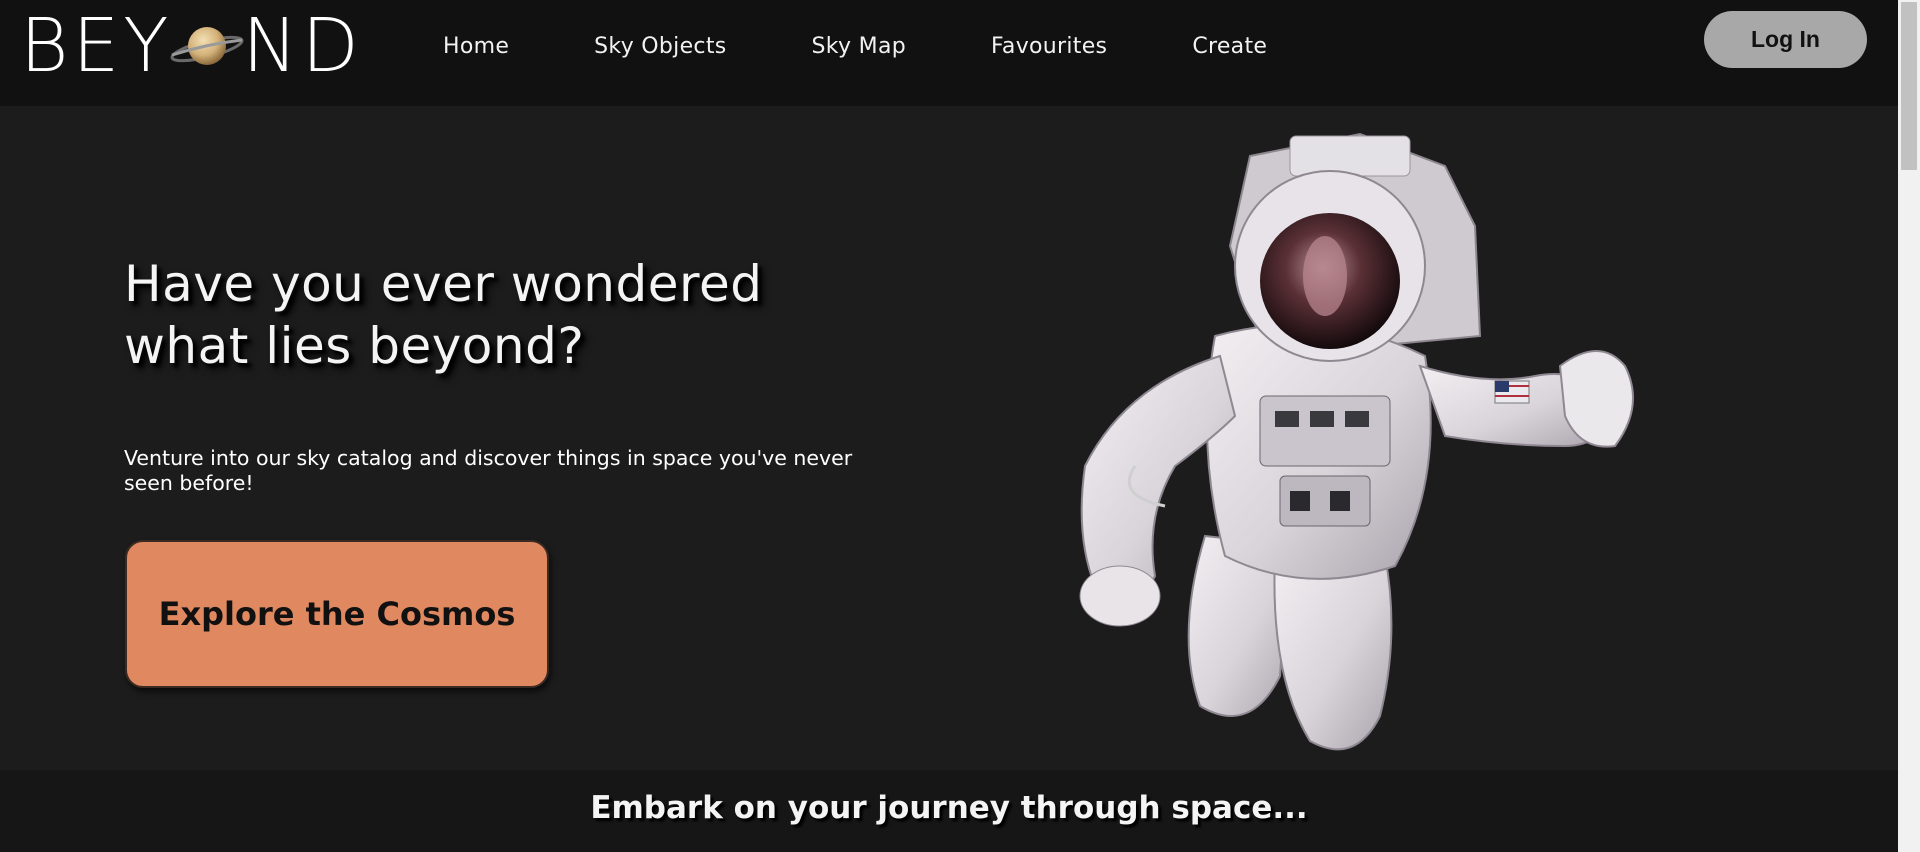 The image size is (1920, 852). What do you see at coordinates (1909, 426) in the screenshot?
I see `page-scrollbar` at bounding box center [1909, 426].